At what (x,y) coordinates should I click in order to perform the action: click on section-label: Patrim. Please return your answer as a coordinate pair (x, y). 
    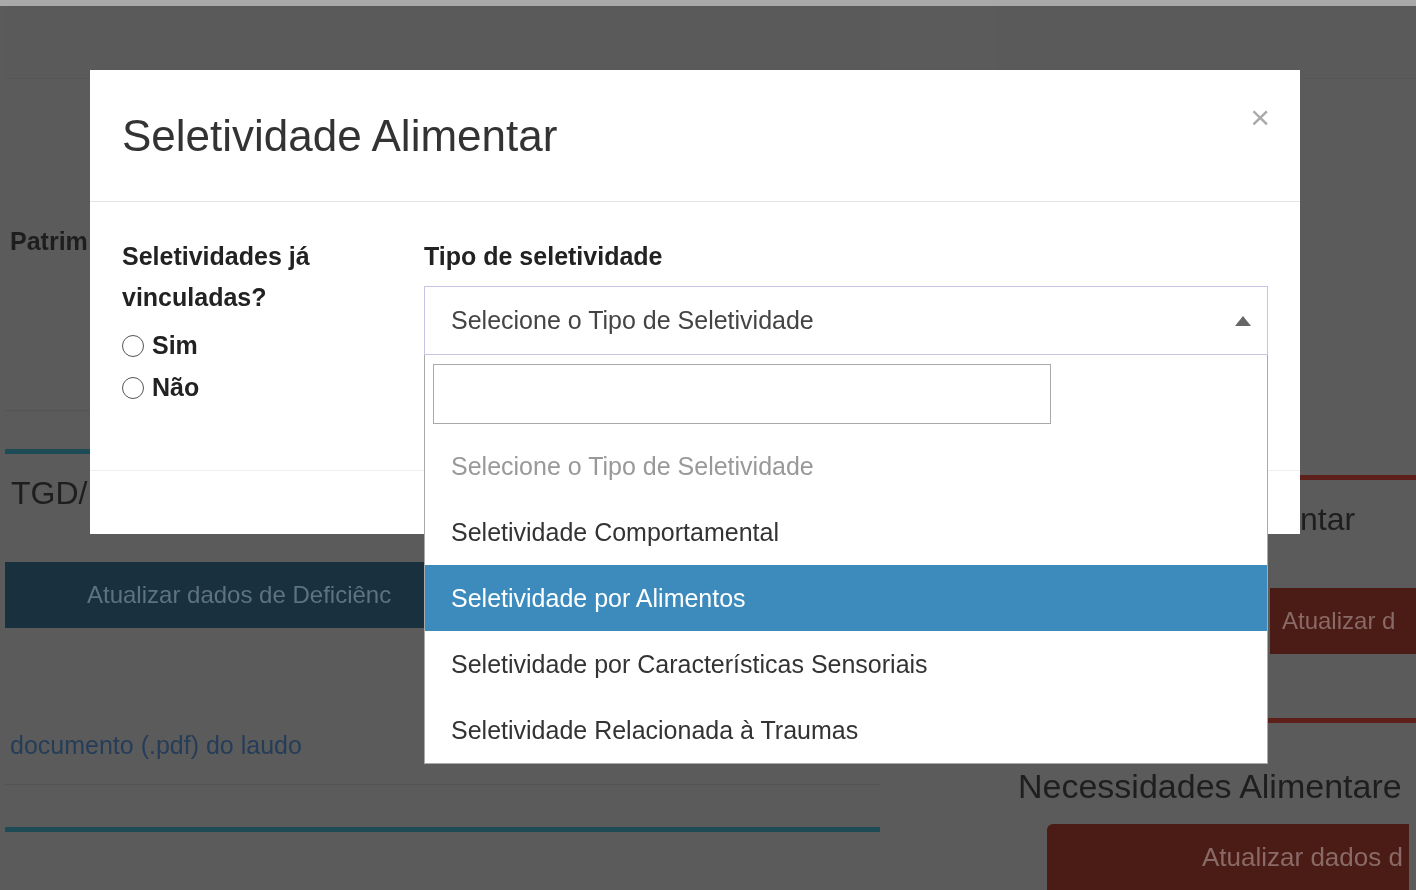
    Looking at the image, I should click on (48, 242).